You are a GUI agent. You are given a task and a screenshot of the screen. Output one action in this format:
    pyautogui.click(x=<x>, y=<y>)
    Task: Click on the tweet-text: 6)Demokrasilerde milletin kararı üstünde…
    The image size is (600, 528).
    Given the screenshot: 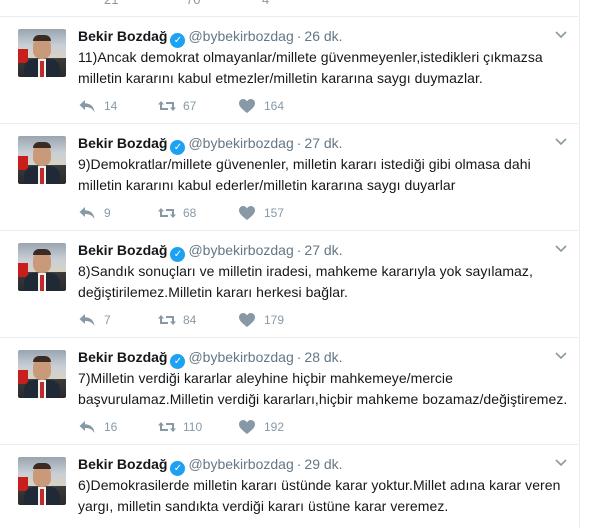 What is the action you would take?
    pyautogui.click(x=319, y=495)
    